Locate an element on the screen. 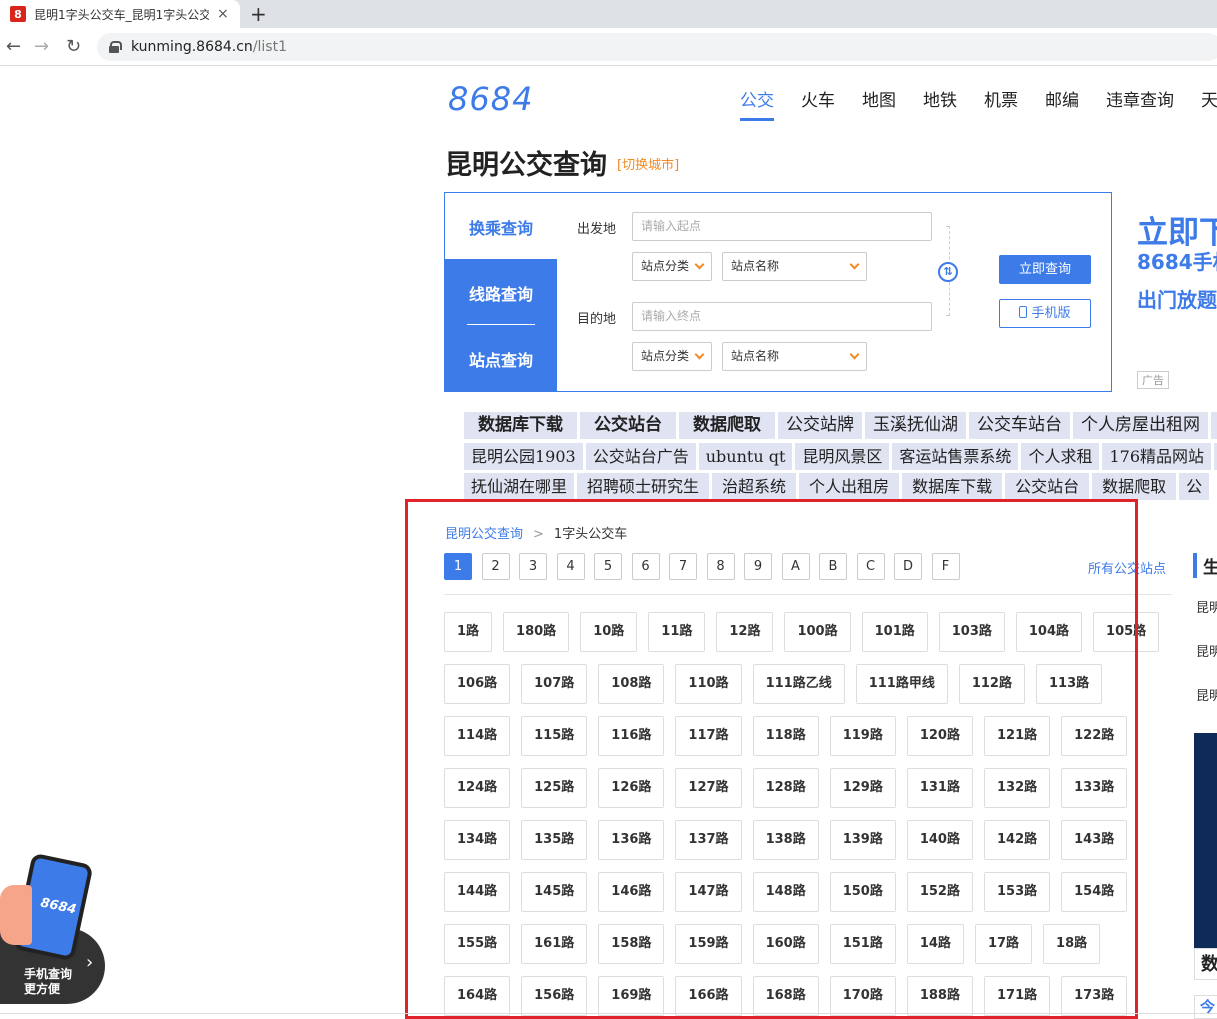  tab-title: 昆明1字头公交车_昆明1字头公交车 is located at coordinates (121, 14).